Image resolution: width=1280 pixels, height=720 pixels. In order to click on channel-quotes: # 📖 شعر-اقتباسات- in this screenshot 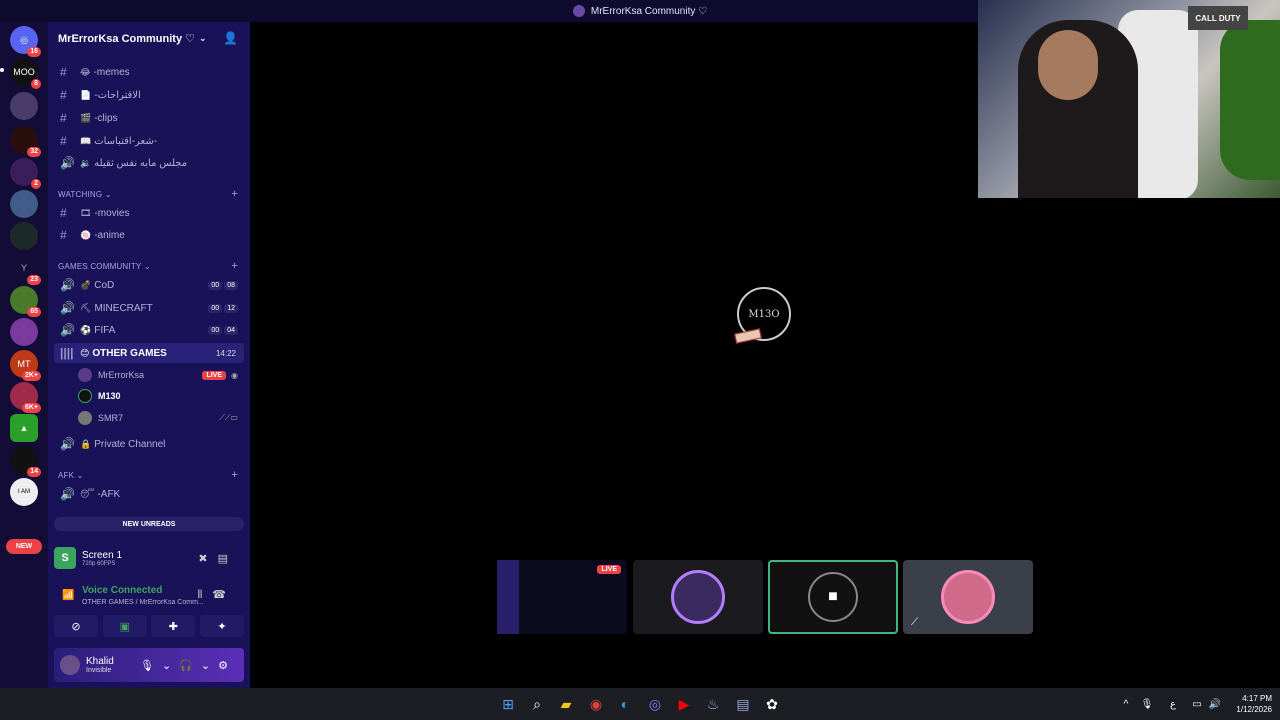, I will do `click(149, 141)`.